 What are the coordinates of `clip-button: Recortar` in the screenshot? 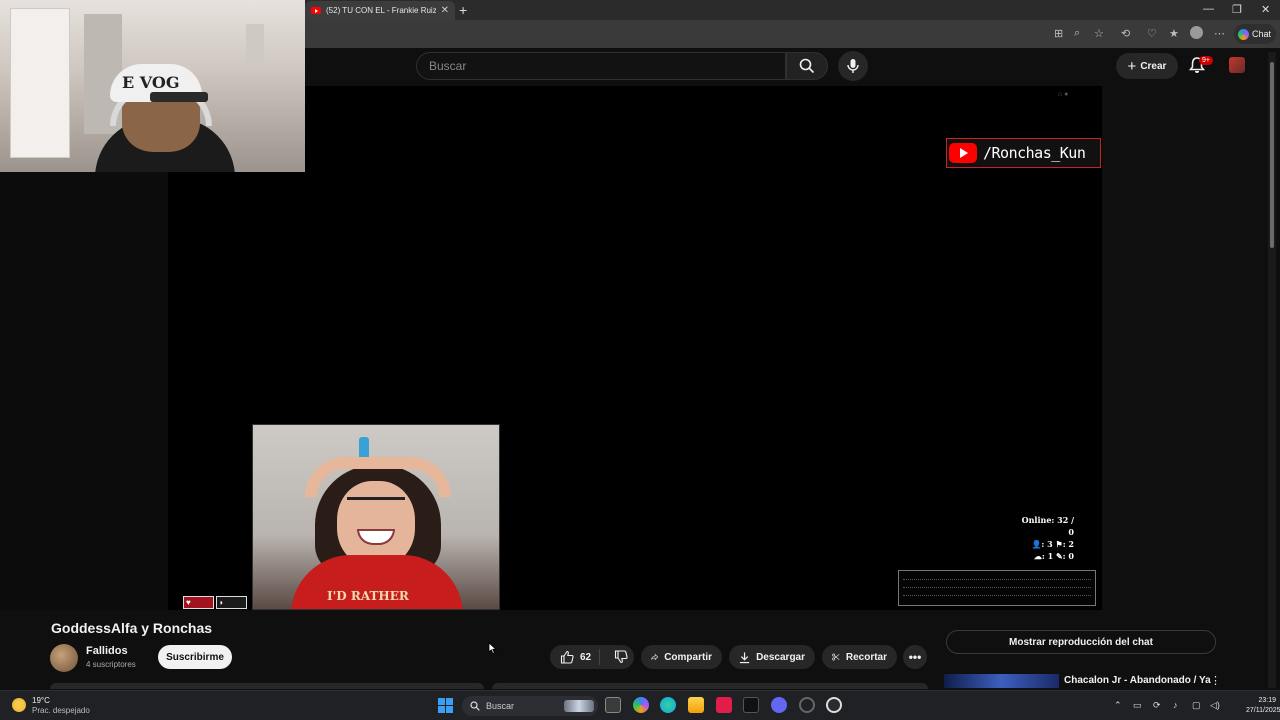 It's located at (859, 657).